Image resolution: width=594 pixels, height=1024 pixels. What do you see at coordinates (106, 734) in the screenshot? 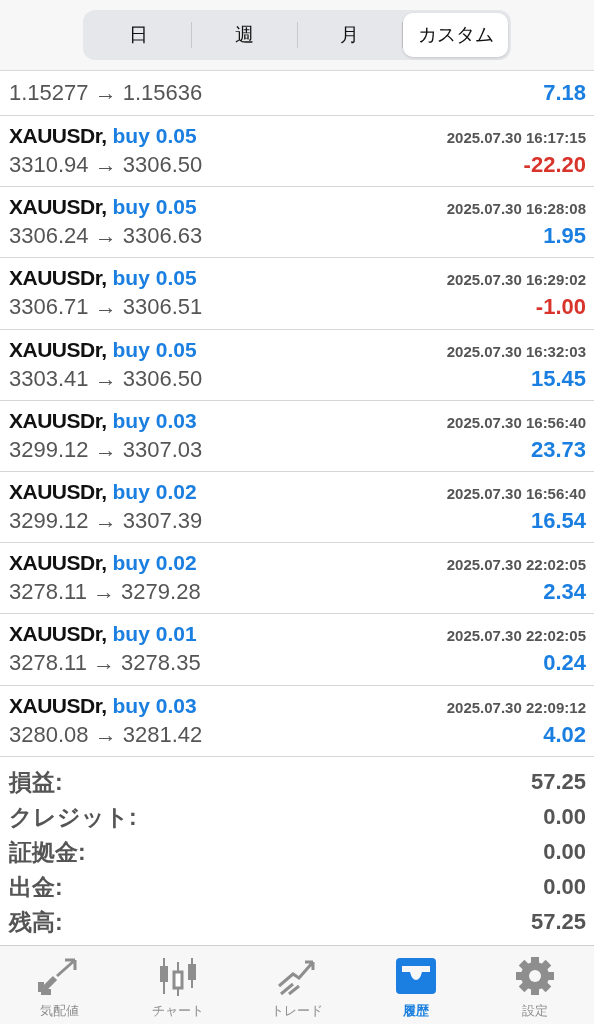
I see `price-range: 3280.08 → 3281.42` at bounding box center [106, 734].